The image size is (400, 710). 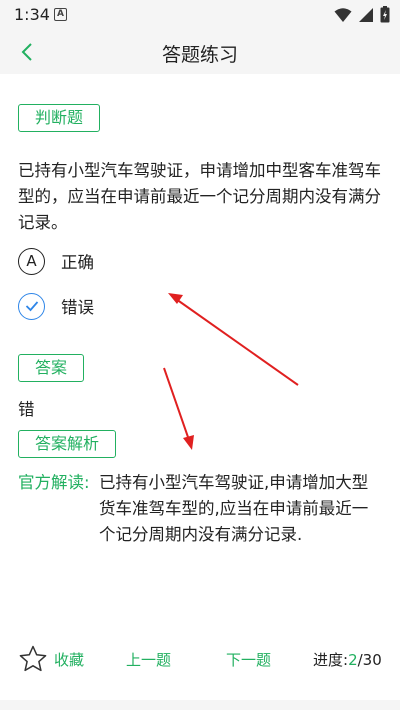 What do you see at coordinates (31, 261) in the screenshot?
I see `option-a-letter: A` at bounding box center [31, 261].